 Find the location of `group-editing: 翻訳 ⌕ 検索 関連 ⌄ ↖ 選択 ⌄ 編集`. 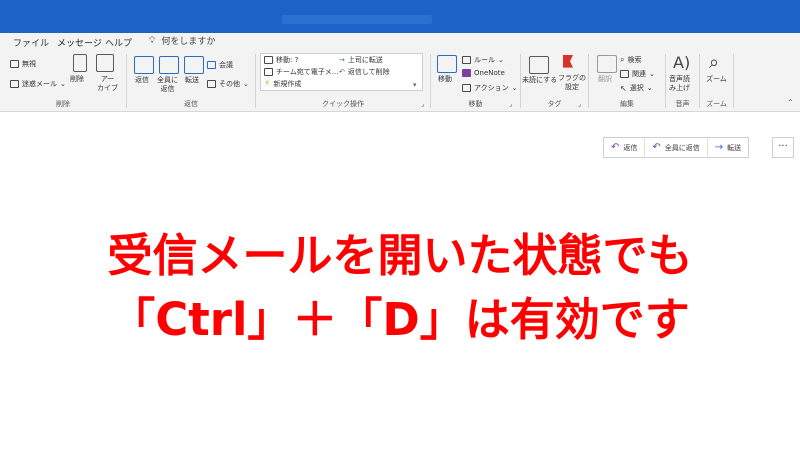

group-editing: 翻訳 ⌕ 検索 関連 ⌄ ↖ 選択 ⌄ 編集 is located at coordinates (627, 81).